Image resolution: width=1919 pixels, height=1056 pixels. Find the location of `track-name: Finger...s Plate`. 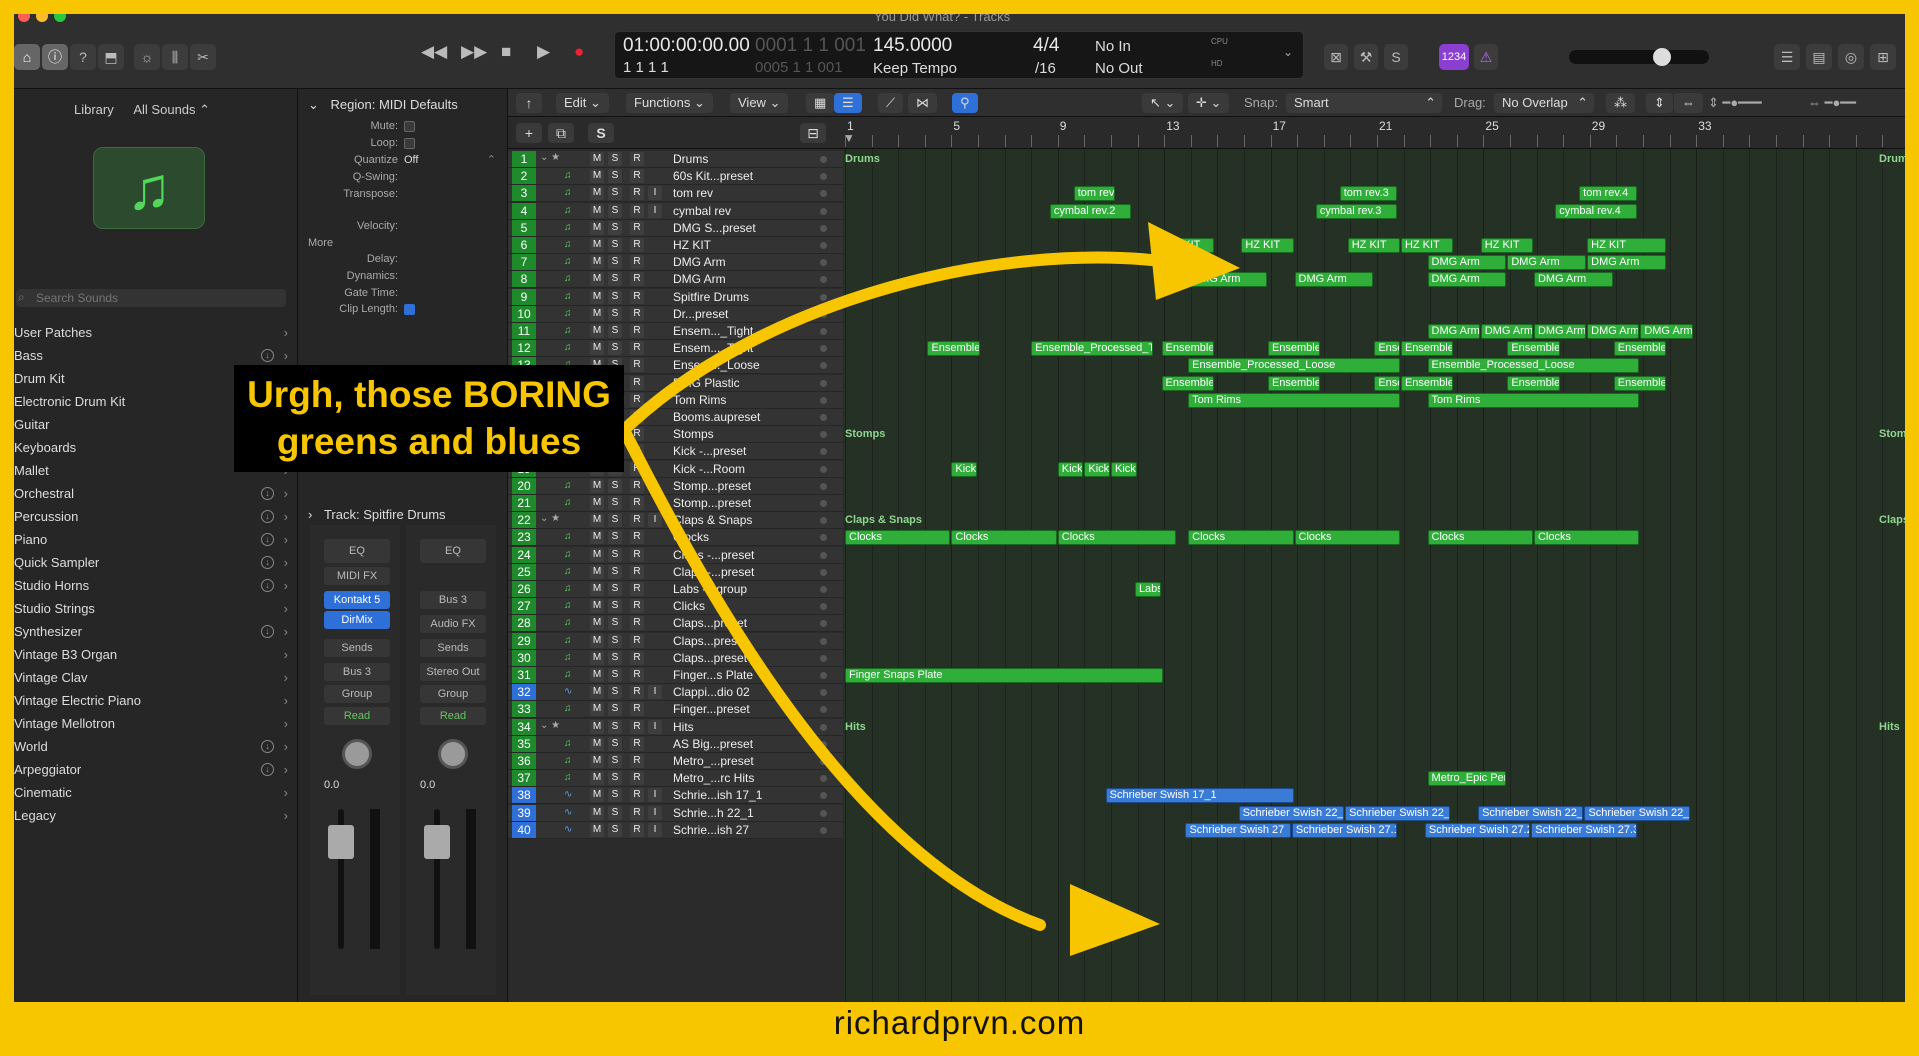

track-name: Finger...s Plate is located at coordinates (713, 675).